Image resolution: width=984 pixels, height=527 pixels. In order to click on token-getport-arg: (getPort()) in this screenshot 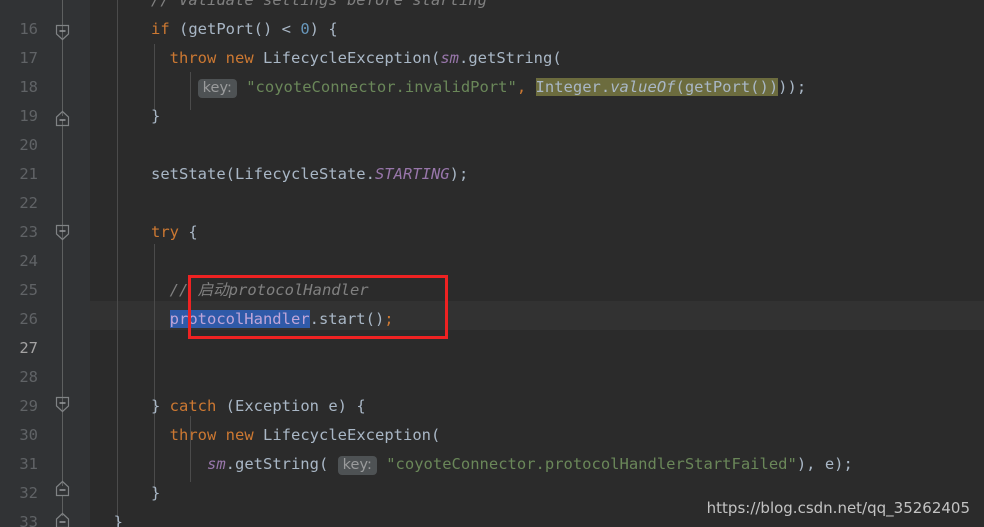, I will do `click(727, 87)`.